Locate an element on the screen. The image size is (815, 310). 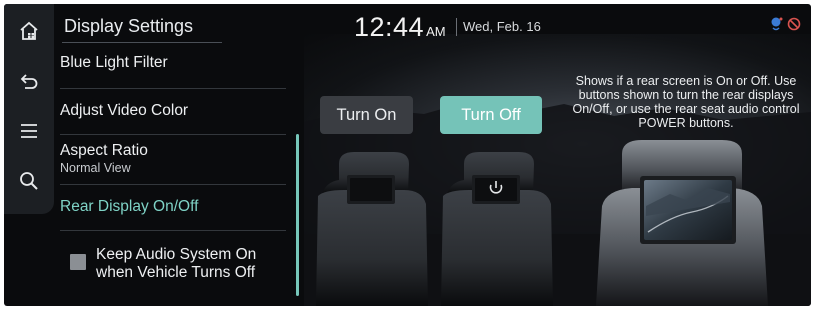
menu-item-label: Aspect Ratio is located at coordinates (104, 150).